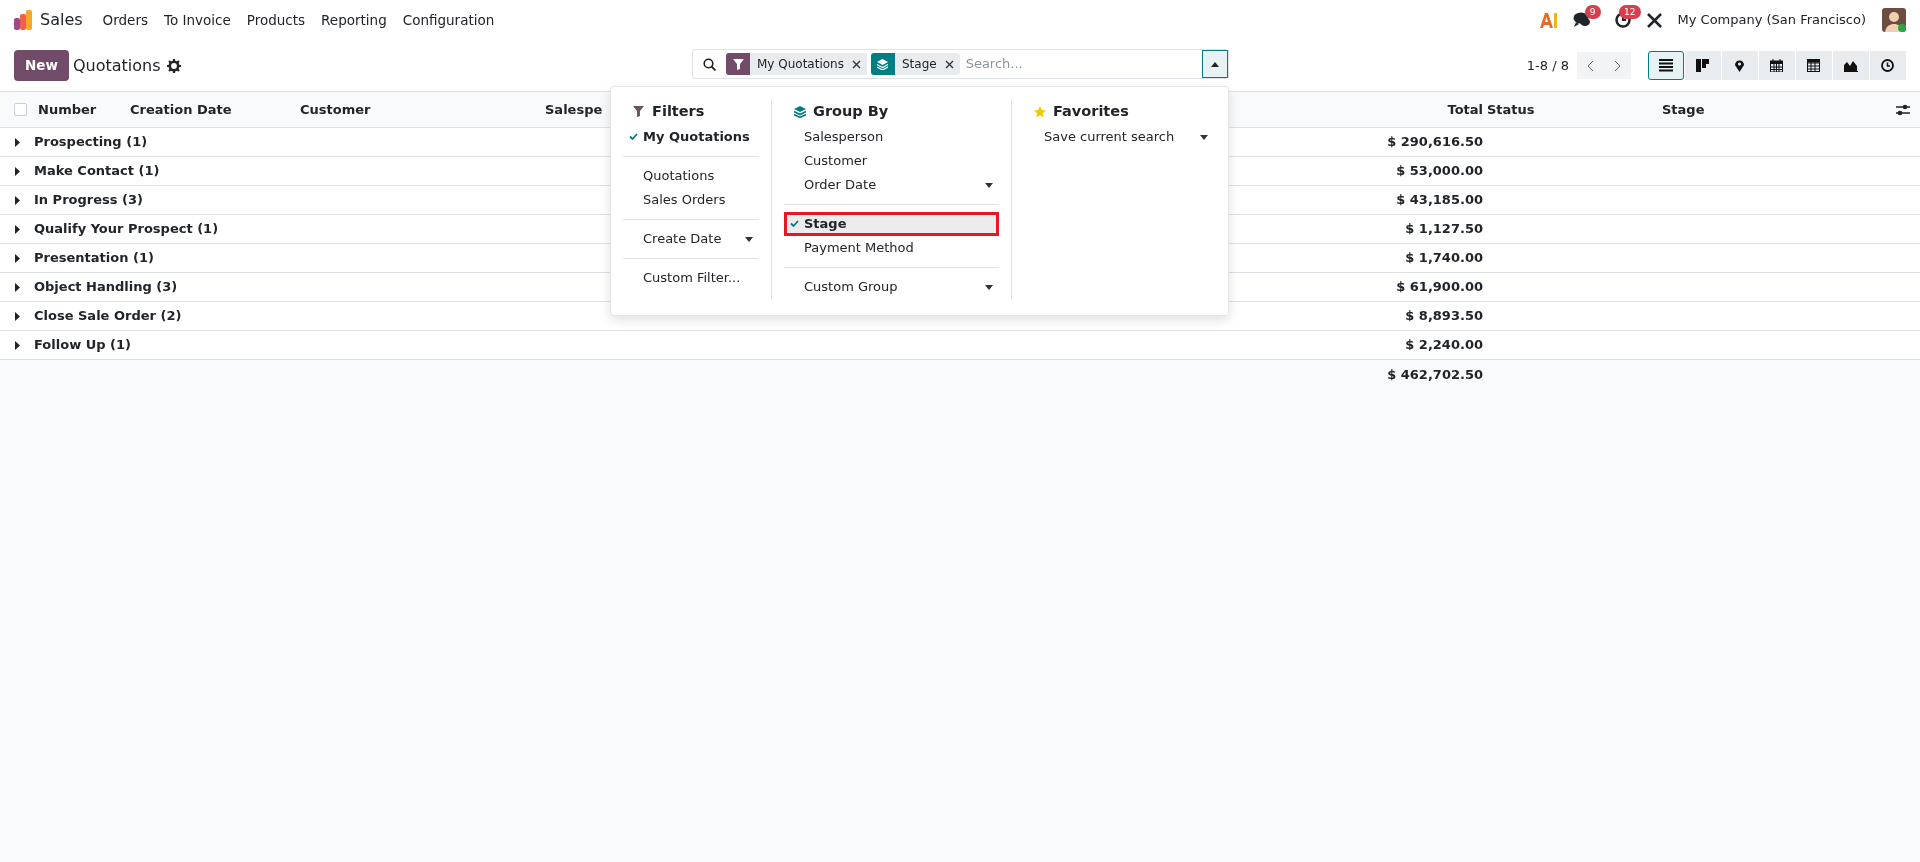 The width and height of the screenshot is (1920, 862). I want to click on column-header: Customer, so click(335, 109).